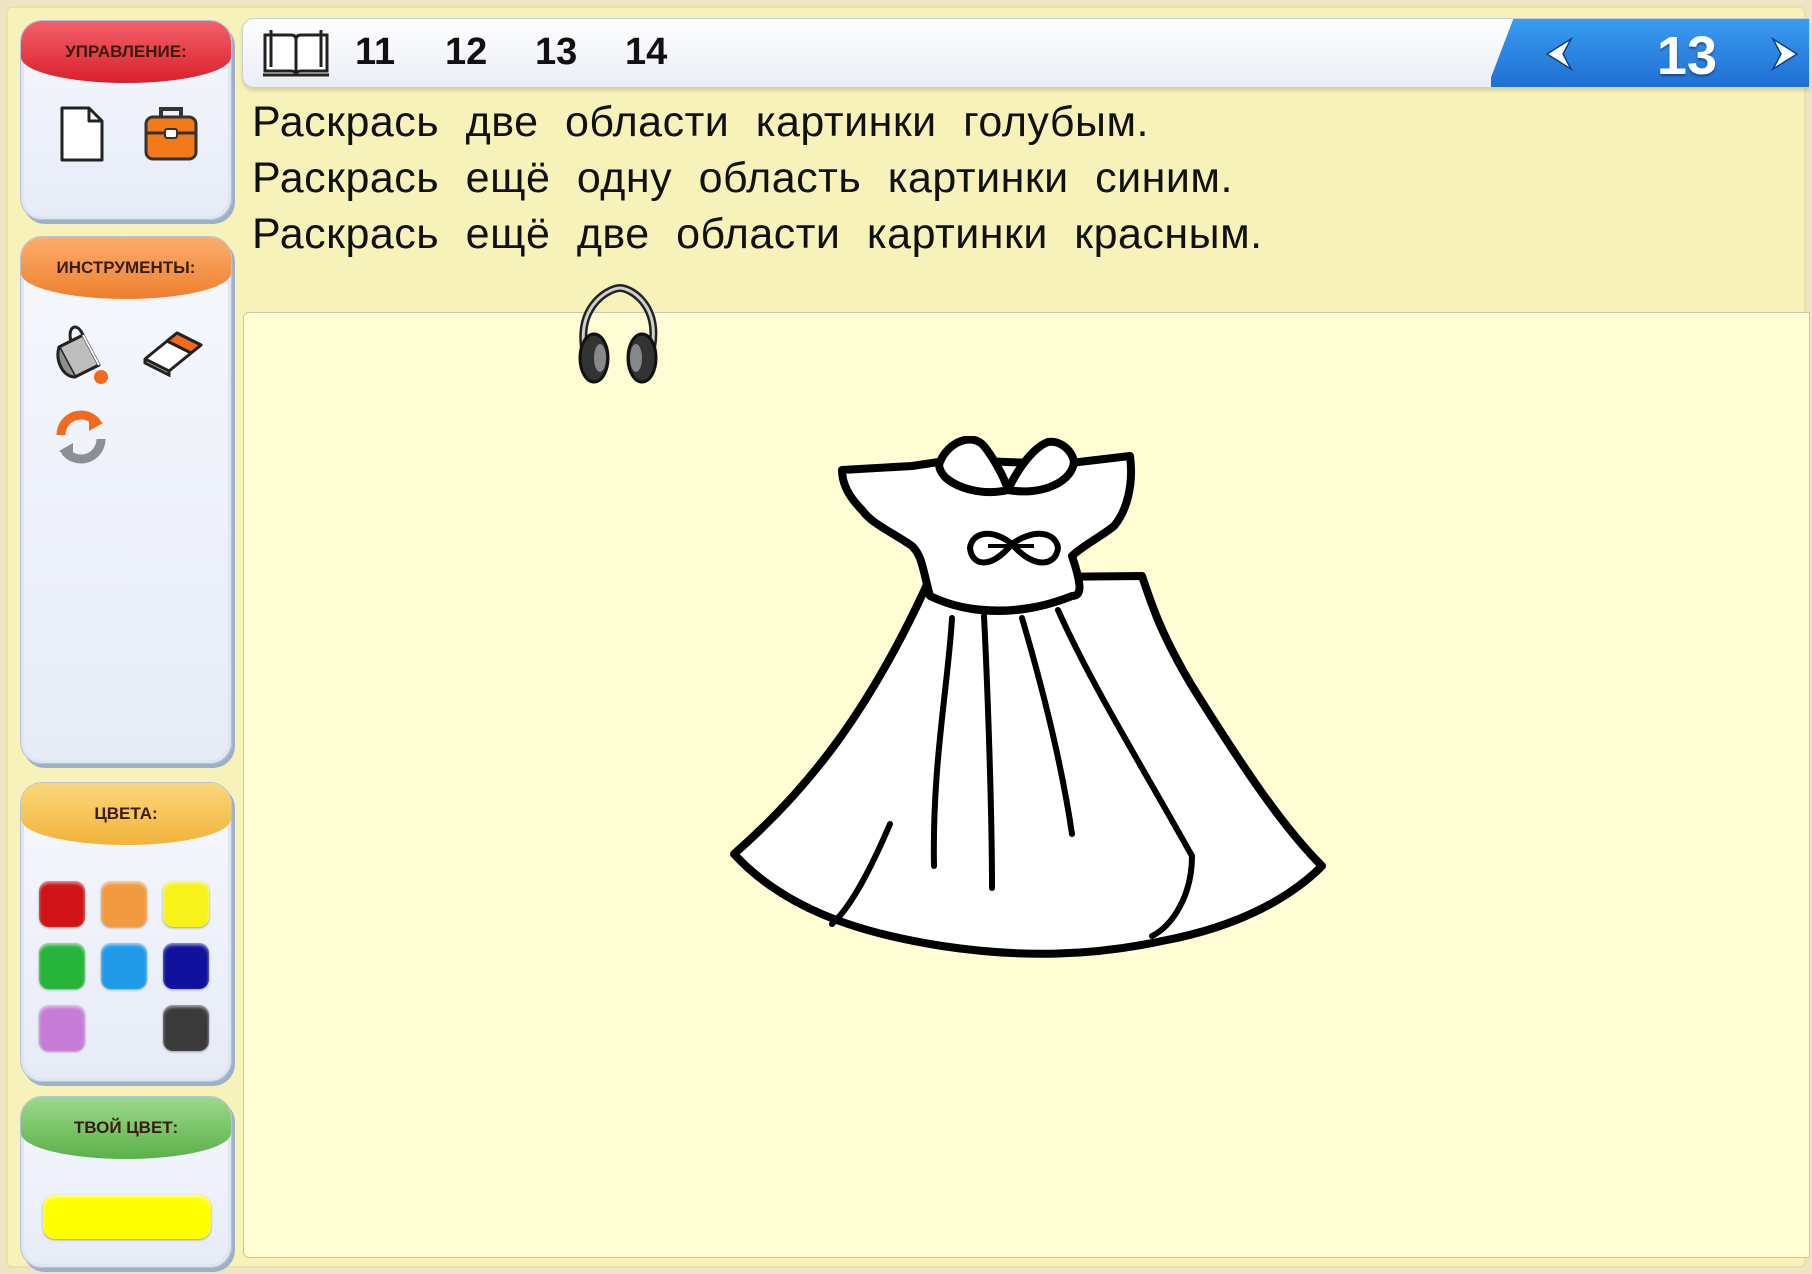 The height and width of the screenshot is (1274, 1812). Describe the element at coordinates (126, 932) in the screenshot. I see `colors-panel: ЦВЕТА:` at that location.